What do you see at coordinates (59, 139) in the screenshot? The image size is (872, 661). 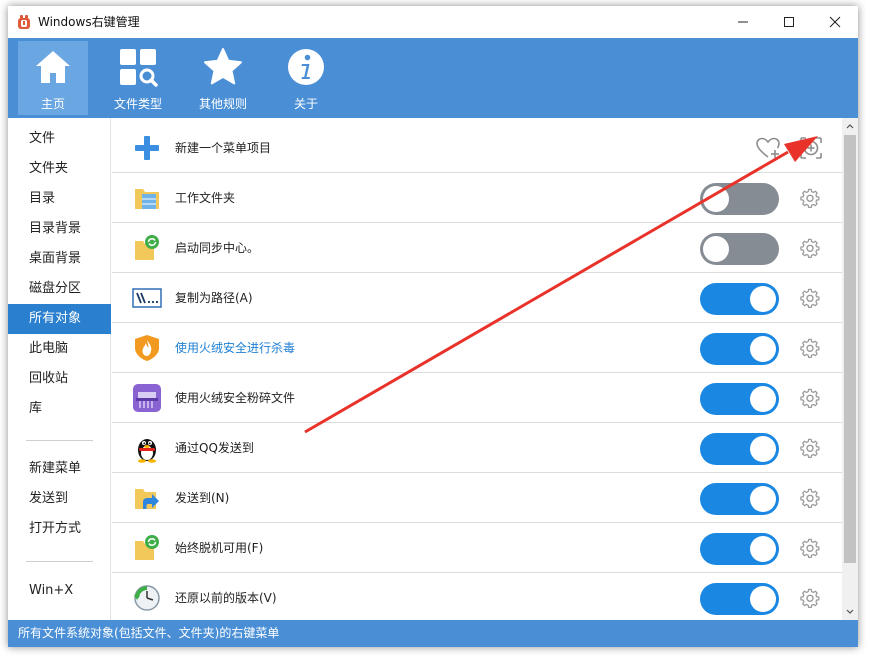 I see `sidebar-item-file: 文件` at bounding box center [59, 139].